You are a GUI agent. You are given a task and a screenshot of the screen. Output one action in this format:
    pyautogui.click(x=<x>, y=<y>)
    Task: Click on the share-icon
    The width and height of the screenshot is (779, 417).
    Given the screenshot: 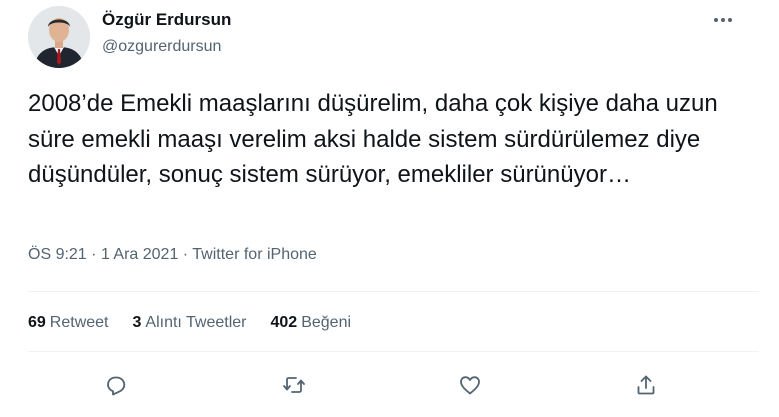 What is the action you would take?
    pyautogui.click(x=646, y=385)
    